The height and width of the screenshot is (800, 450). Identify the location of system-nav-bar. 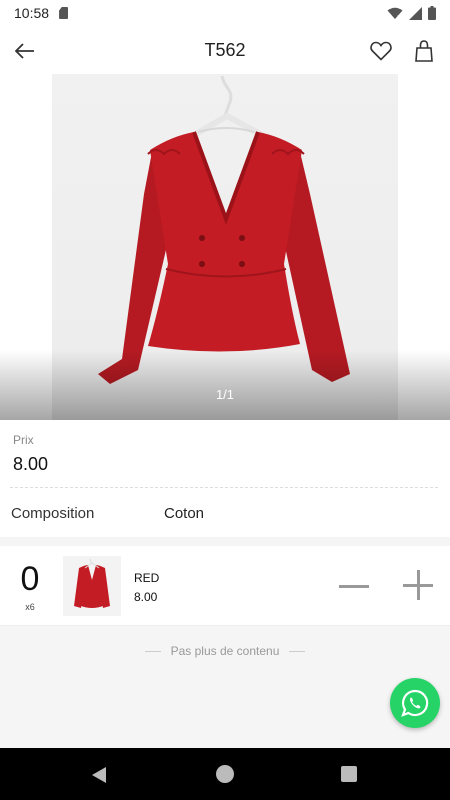
(225, 774).